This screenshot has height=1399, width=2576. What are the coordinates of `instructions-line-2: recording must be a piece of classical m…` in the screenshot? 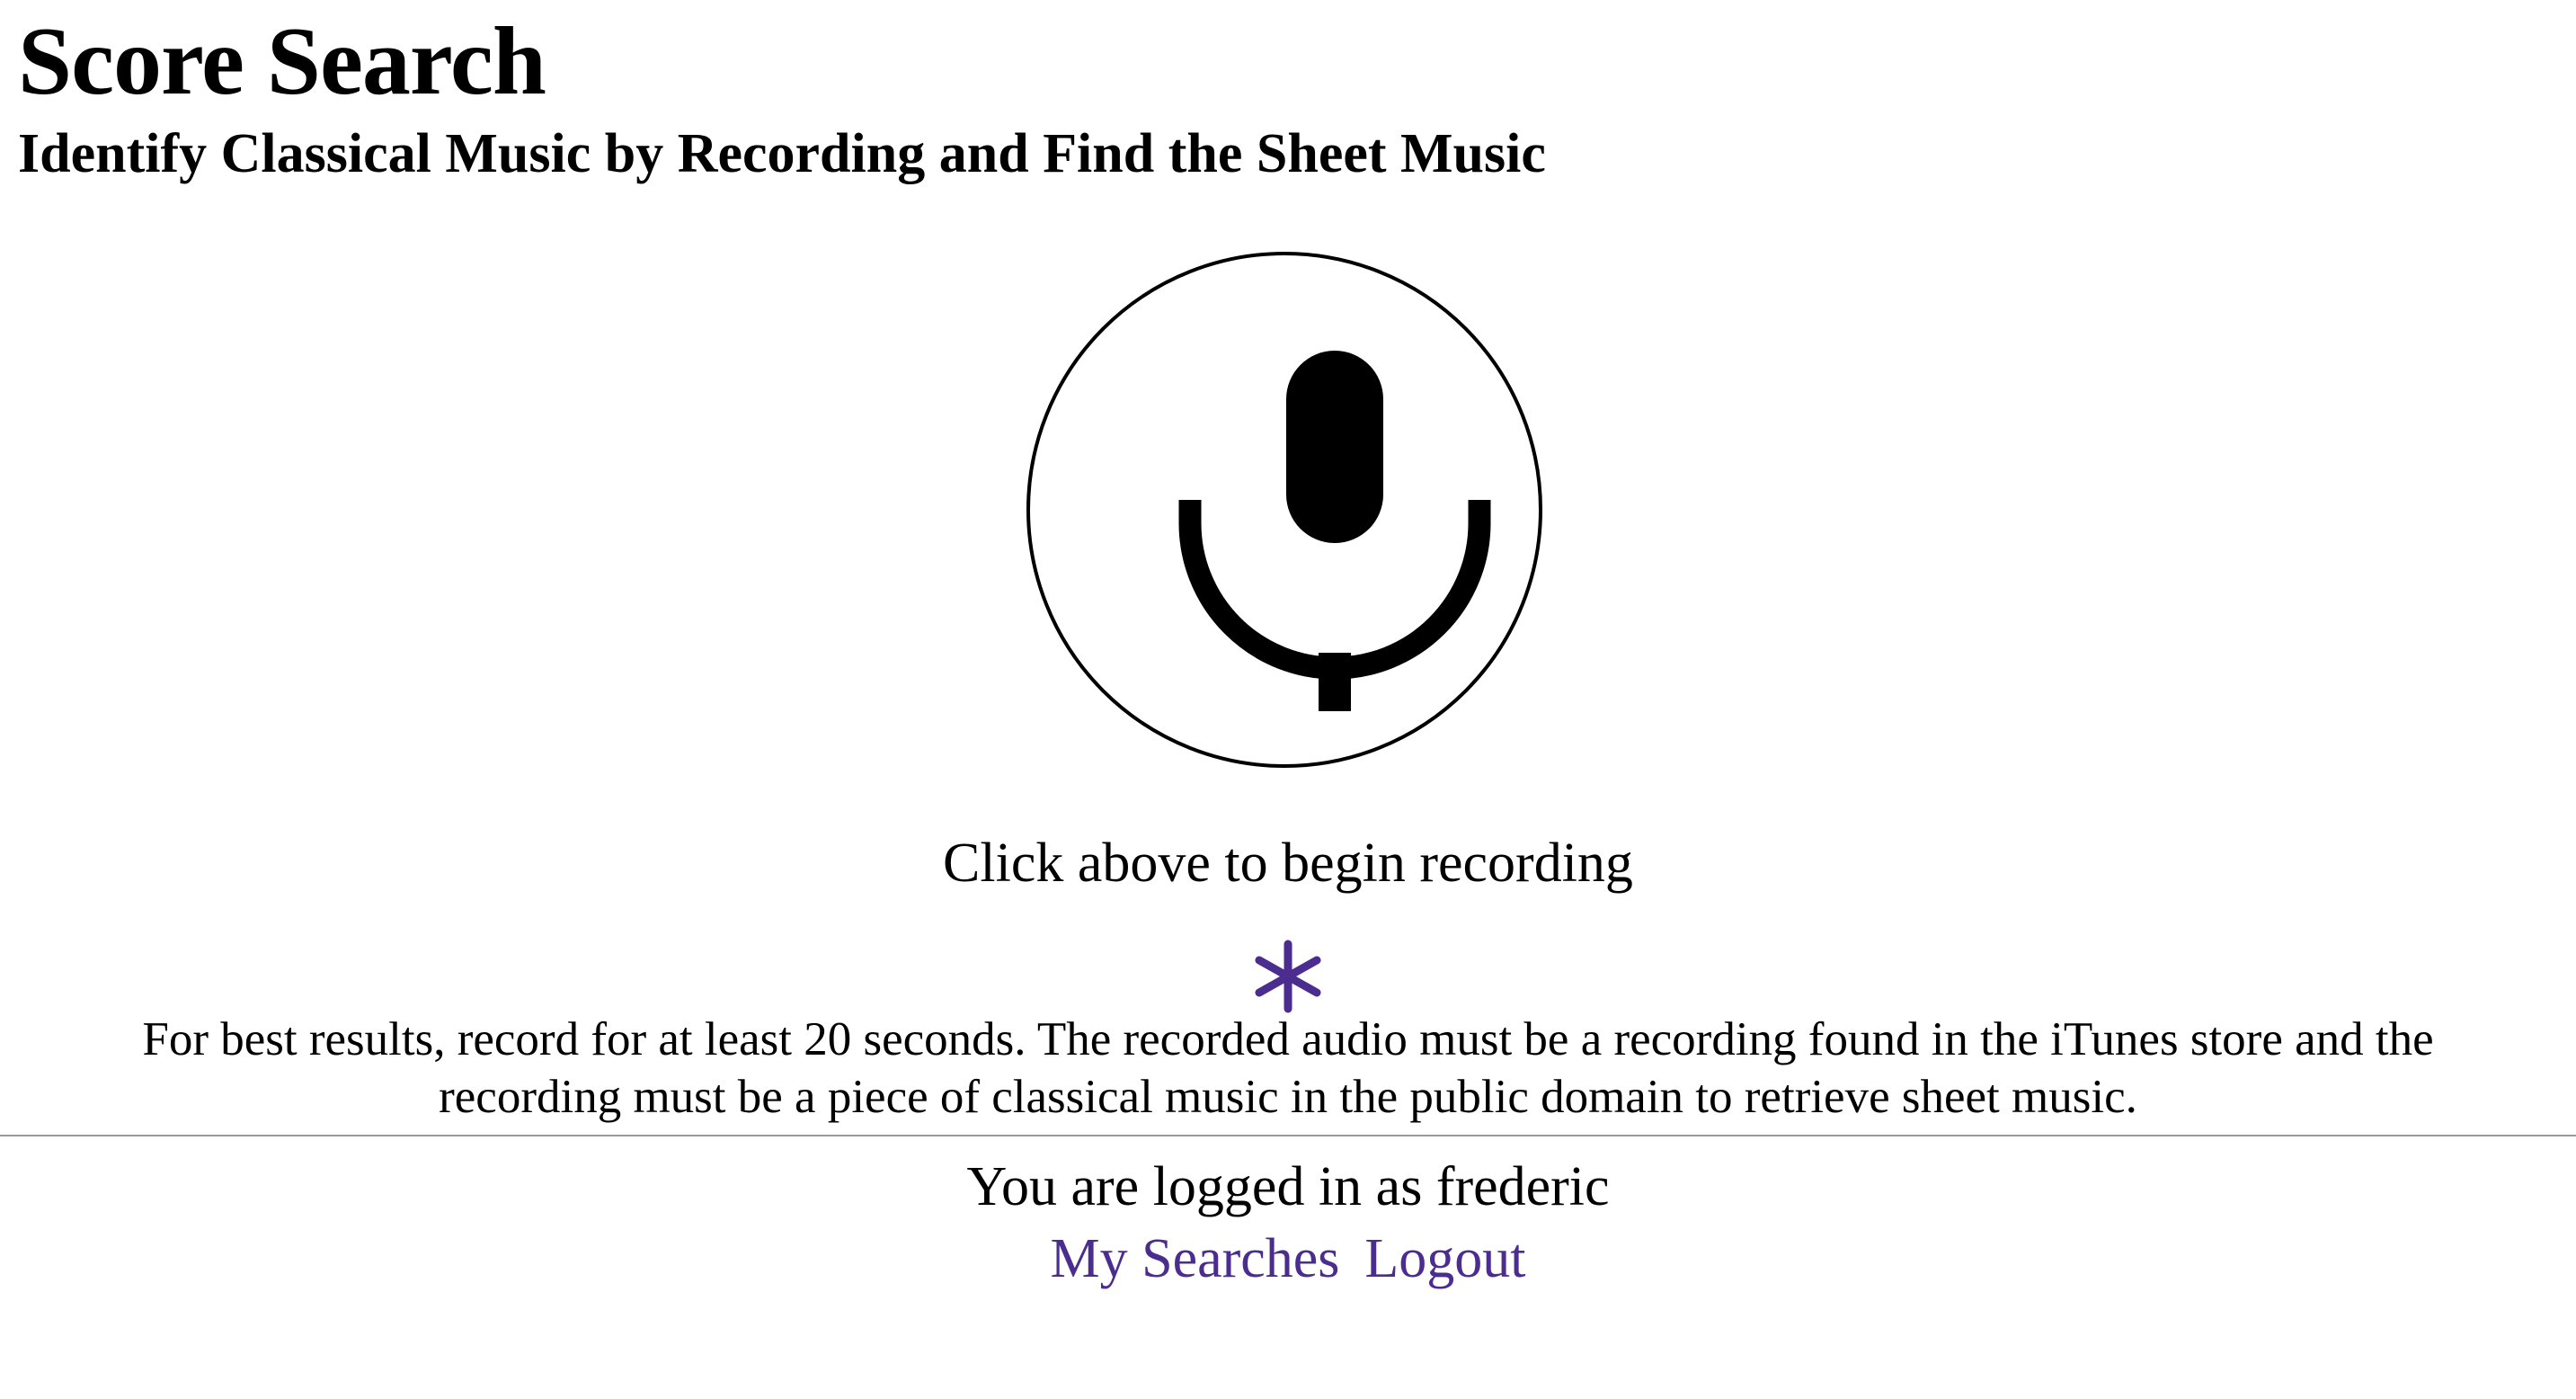 It's located at (1288, 1097).